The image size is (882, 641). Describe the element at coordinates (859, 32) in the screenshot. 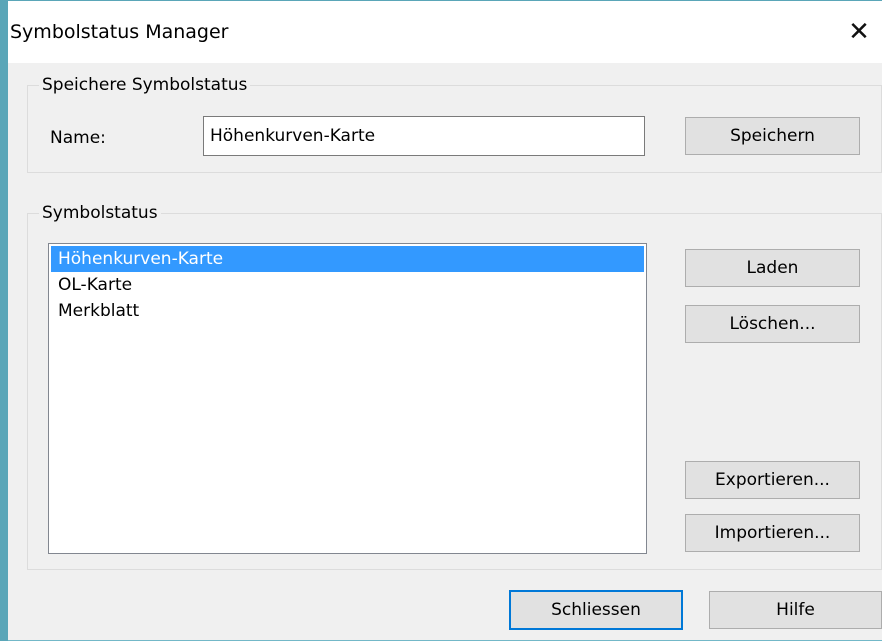

I see `close-icon: ✕` at that location.